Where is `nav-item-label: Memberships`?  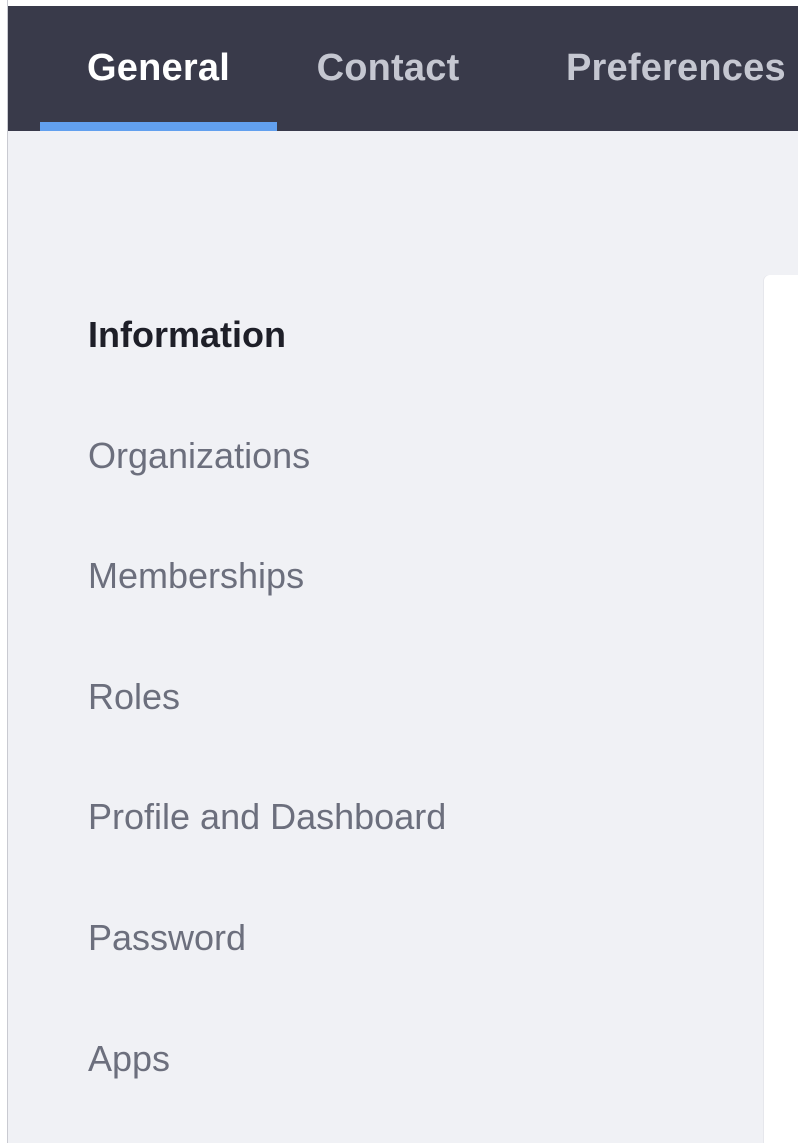
nav-item-label: Memberships is located at coordinates (196, 575).